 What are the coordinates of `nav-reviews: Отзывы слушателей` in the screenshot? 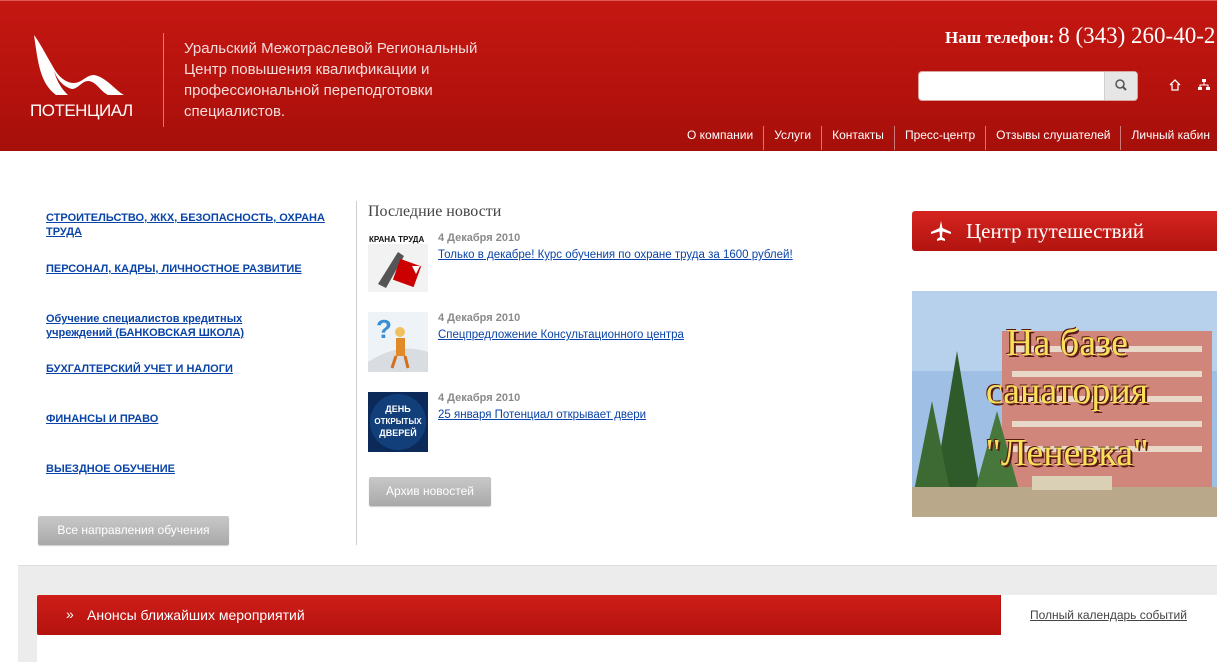 It's located at (1052, 138).